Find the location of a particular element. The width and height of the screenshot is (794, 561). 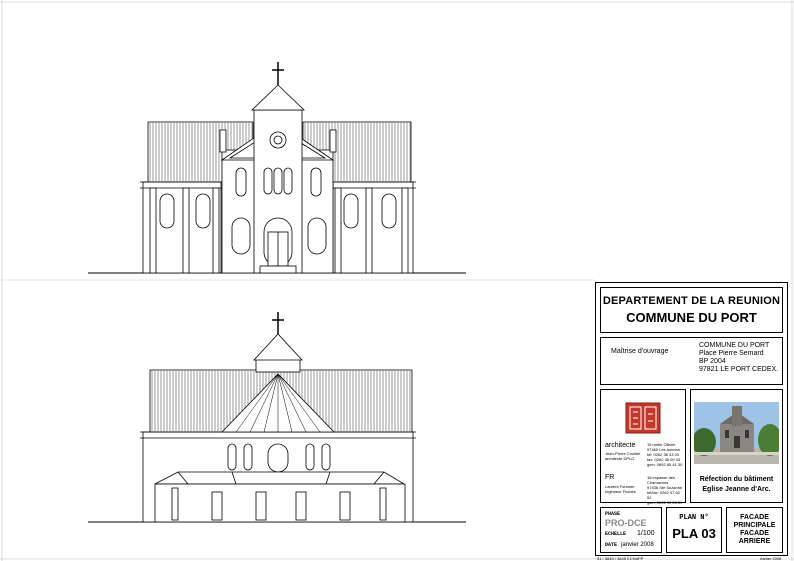

phase-value: PRO-DCE is located at coordinates (626, 523).